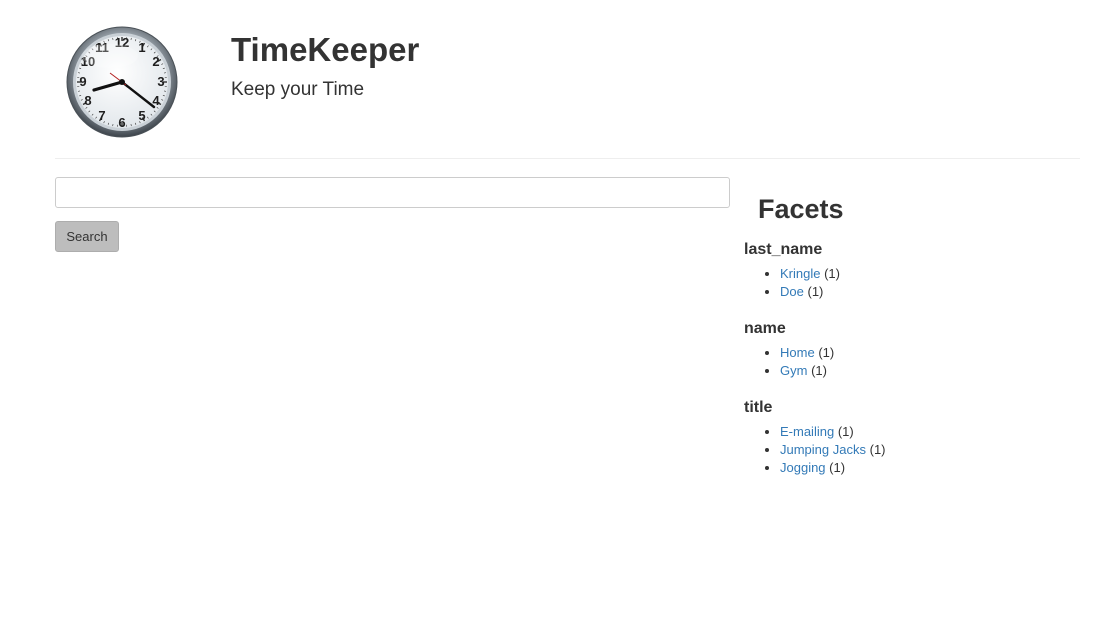 This screenshot has width=1113, height=633. I want to click on facet-item-kringle: Kringle (1), so click(927, 274).